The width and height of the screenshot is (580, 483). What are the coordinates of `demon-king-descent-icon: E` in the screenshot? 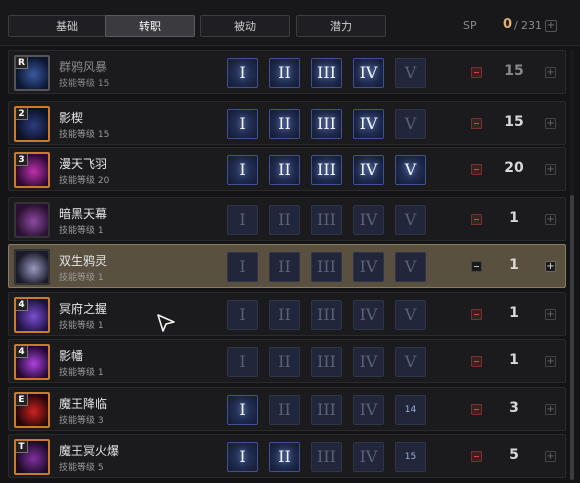 It's located at (32, 410).